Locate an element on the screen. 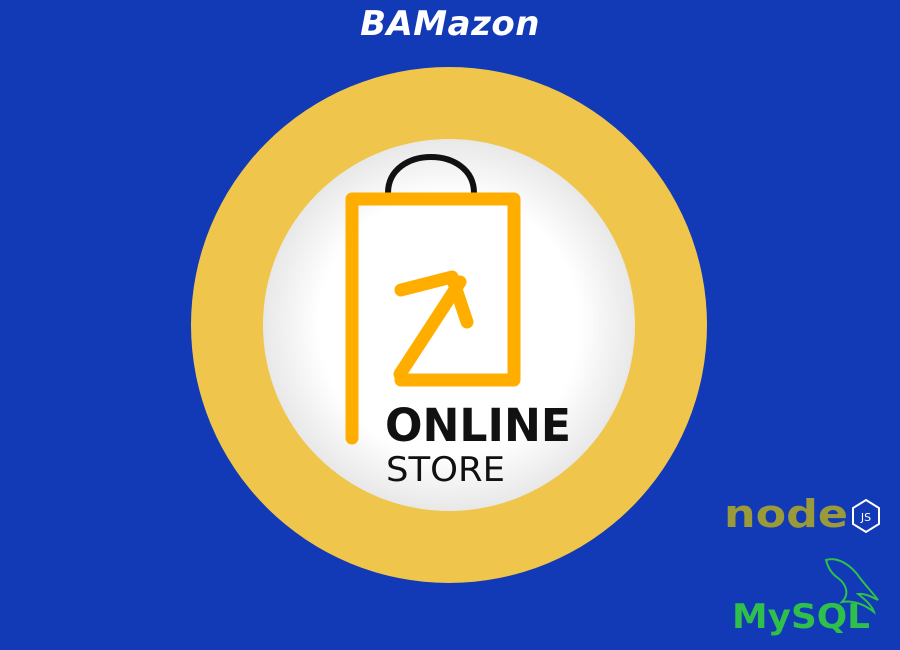  logo-text-store: STORE is located at coordinates (445, 470).